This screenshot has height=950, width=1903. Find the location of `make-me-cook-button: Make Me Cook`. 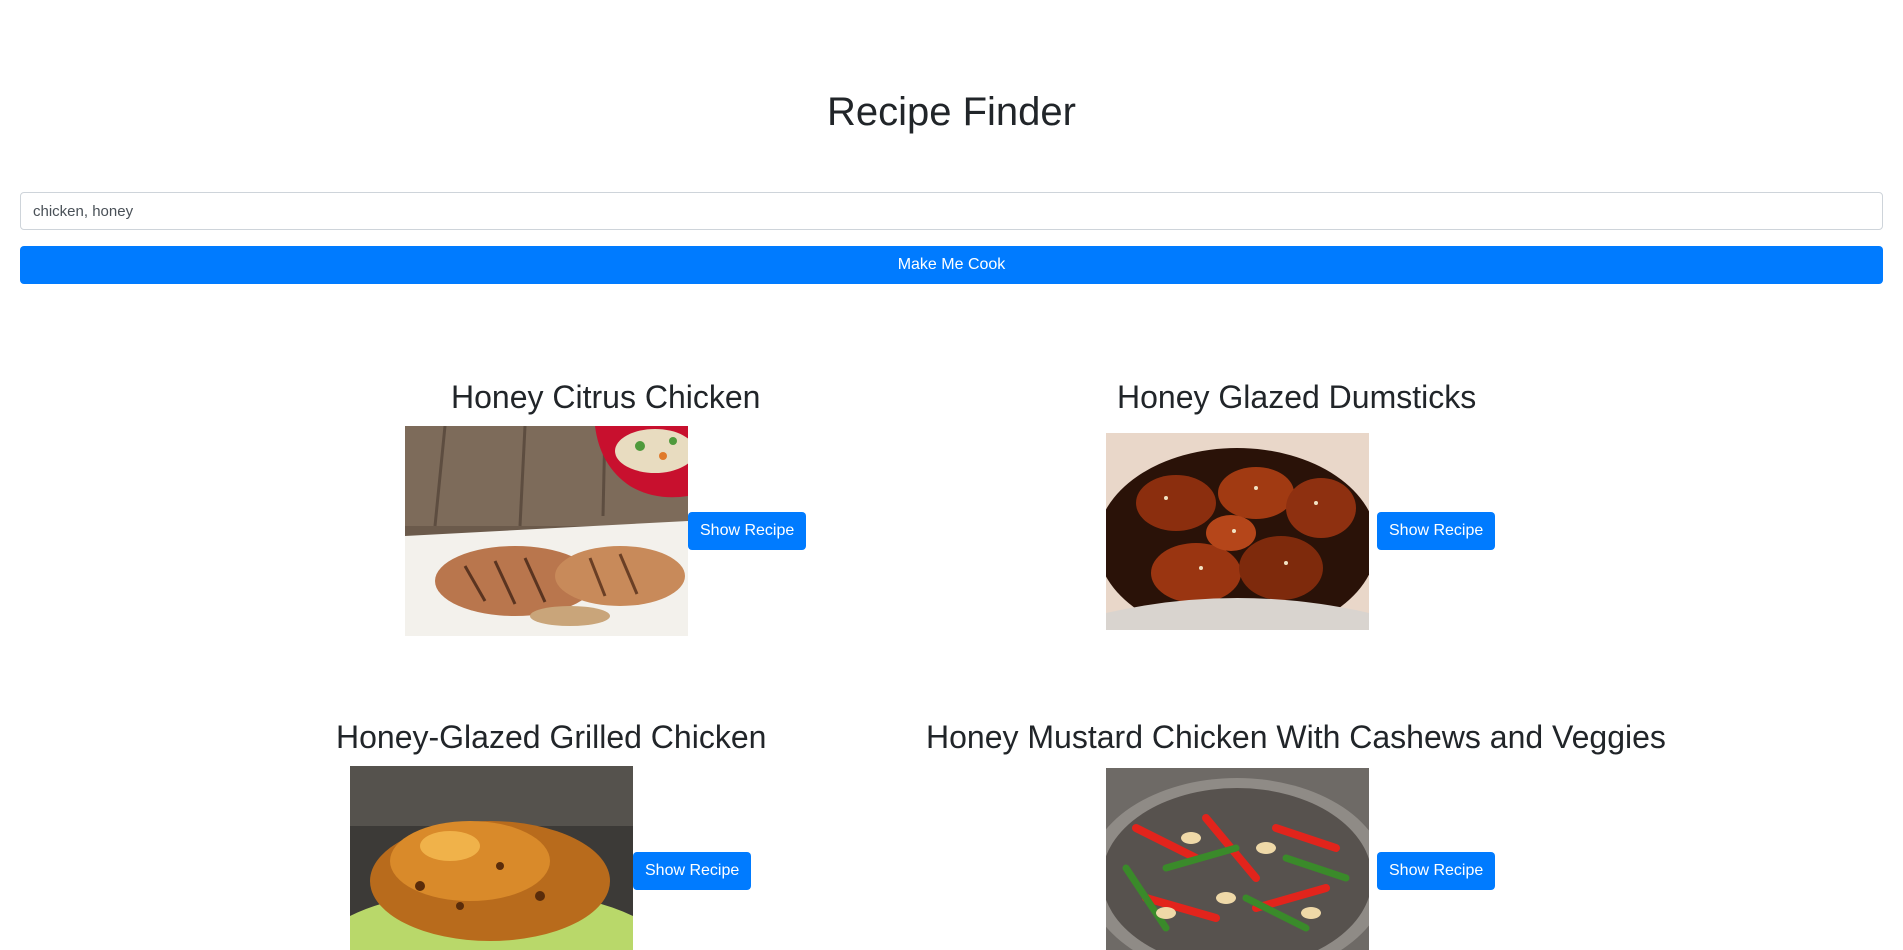

make-me-cook-button: Make Me Cook is located at coordinates (951, 265).